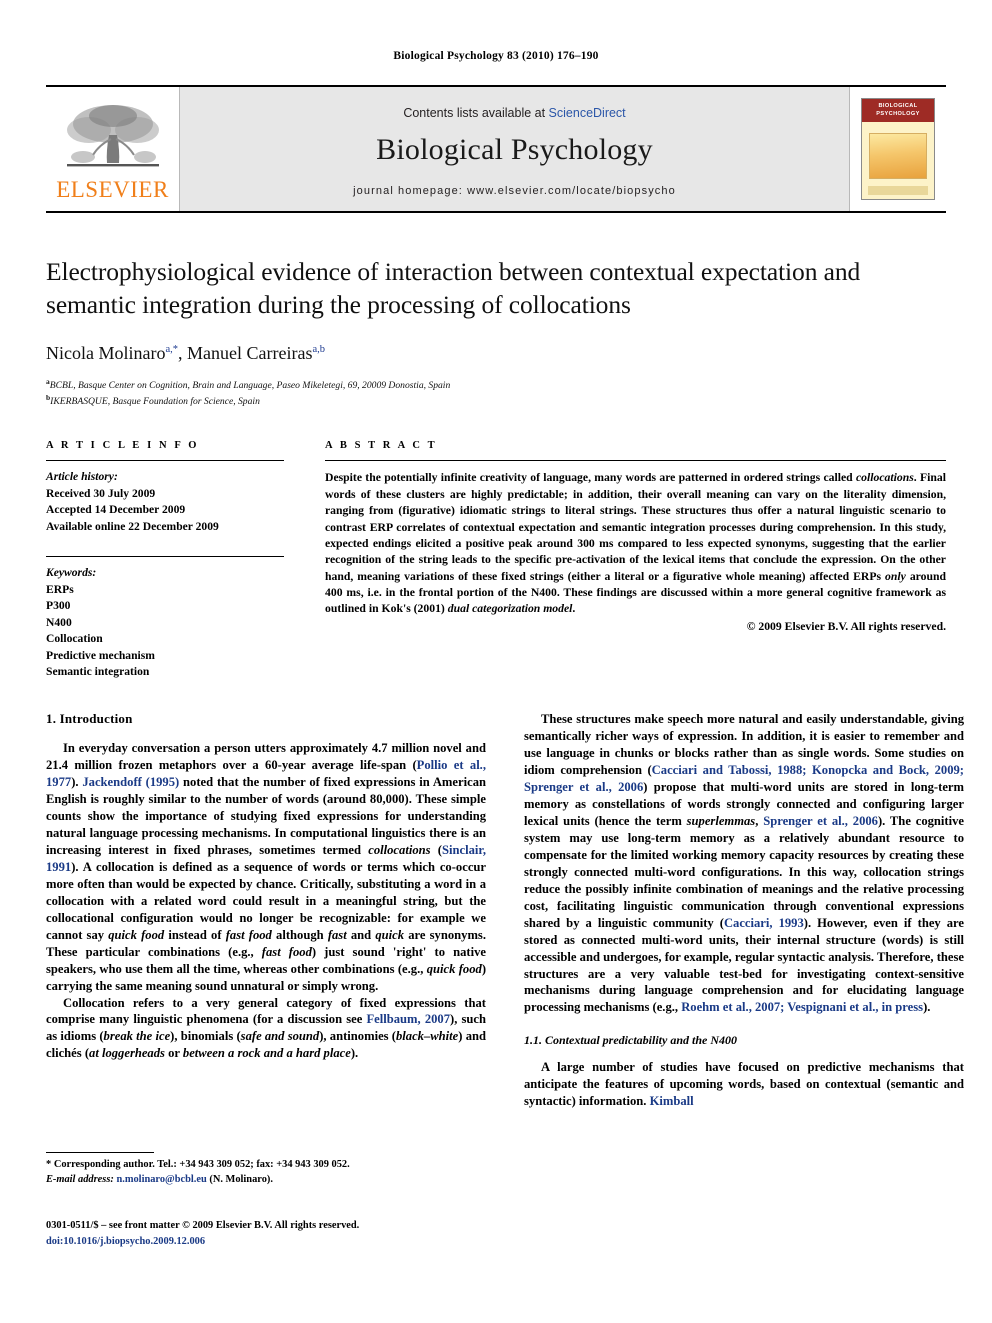 Image resolution: width=992 pixels, height=1323 pixels. I want to click on footnote-divider, so click(100, 1152).